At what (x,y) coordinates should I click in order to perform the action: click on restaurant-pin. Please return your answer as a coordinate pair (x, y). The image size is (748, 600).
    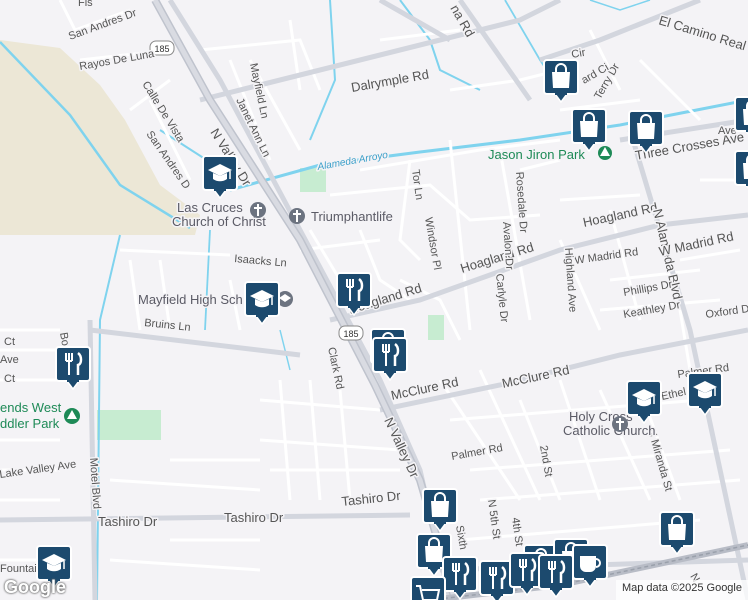
    Looking at the image, I should click on (497, 580).